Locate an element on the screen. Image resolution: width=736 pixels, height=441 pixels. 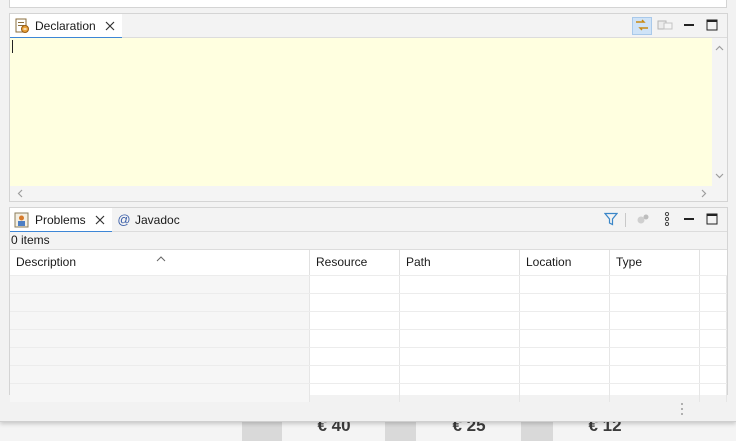
tab-problems: Problems is located at coordinates (61, 220).